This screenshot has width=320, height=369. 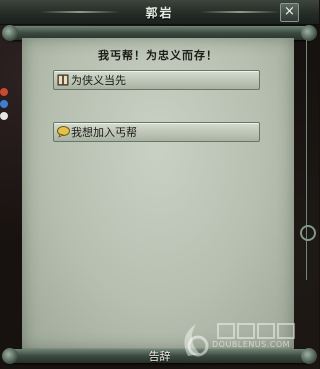 I want to click on tassel-knot-icon, so click(x=307, y=233).